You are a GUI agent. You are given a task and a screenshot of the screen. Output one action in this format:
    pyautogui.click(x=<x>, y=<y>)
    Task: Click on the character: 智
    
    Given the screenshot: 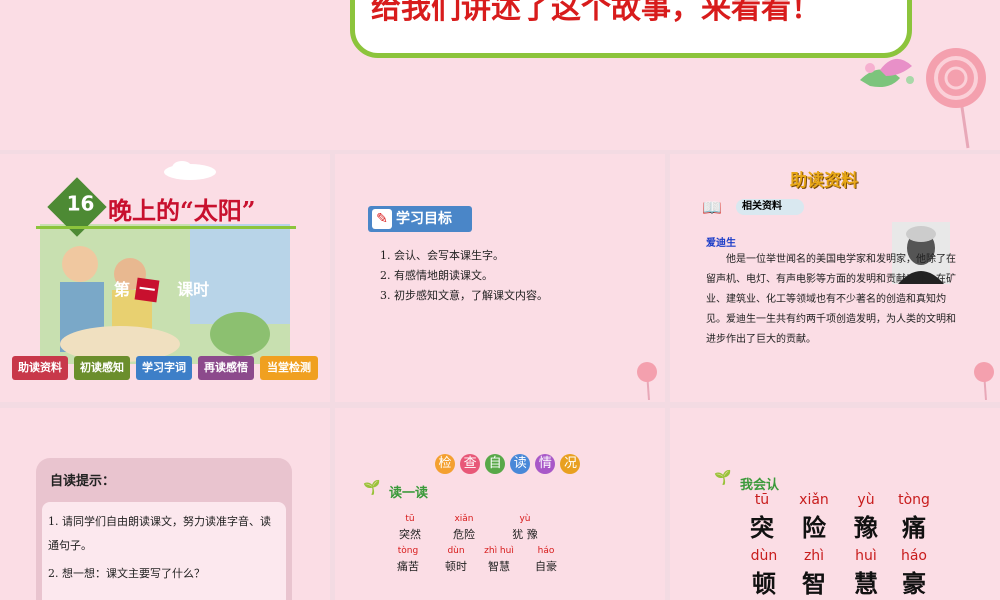 What is the action you would take?
    pyautogui.click(x=814, y=583)
    